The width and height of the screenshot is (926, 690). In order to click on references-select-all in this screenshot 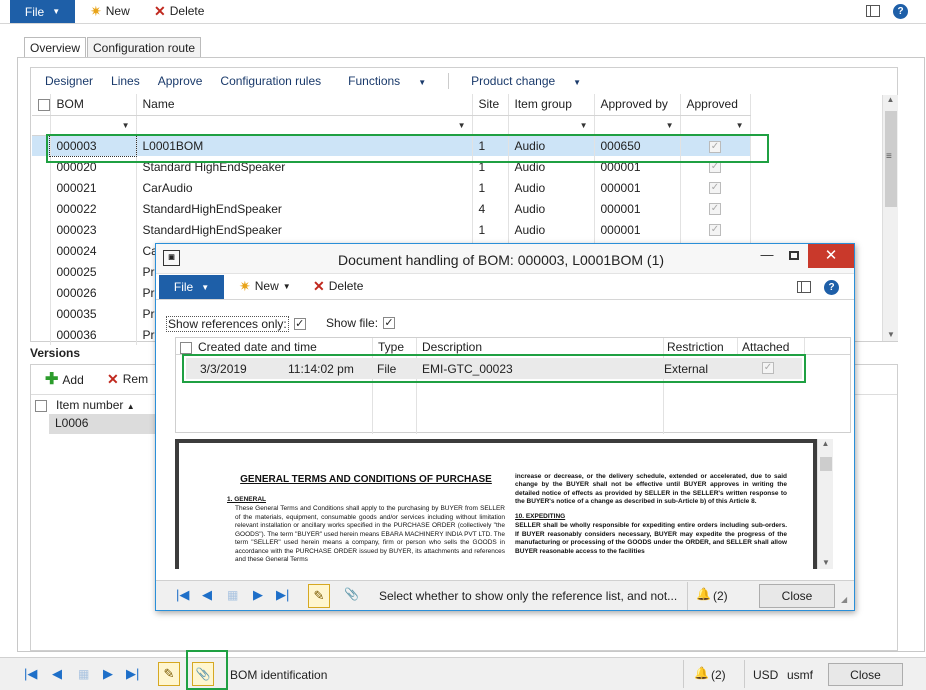, I will do `click(186, 347)`.